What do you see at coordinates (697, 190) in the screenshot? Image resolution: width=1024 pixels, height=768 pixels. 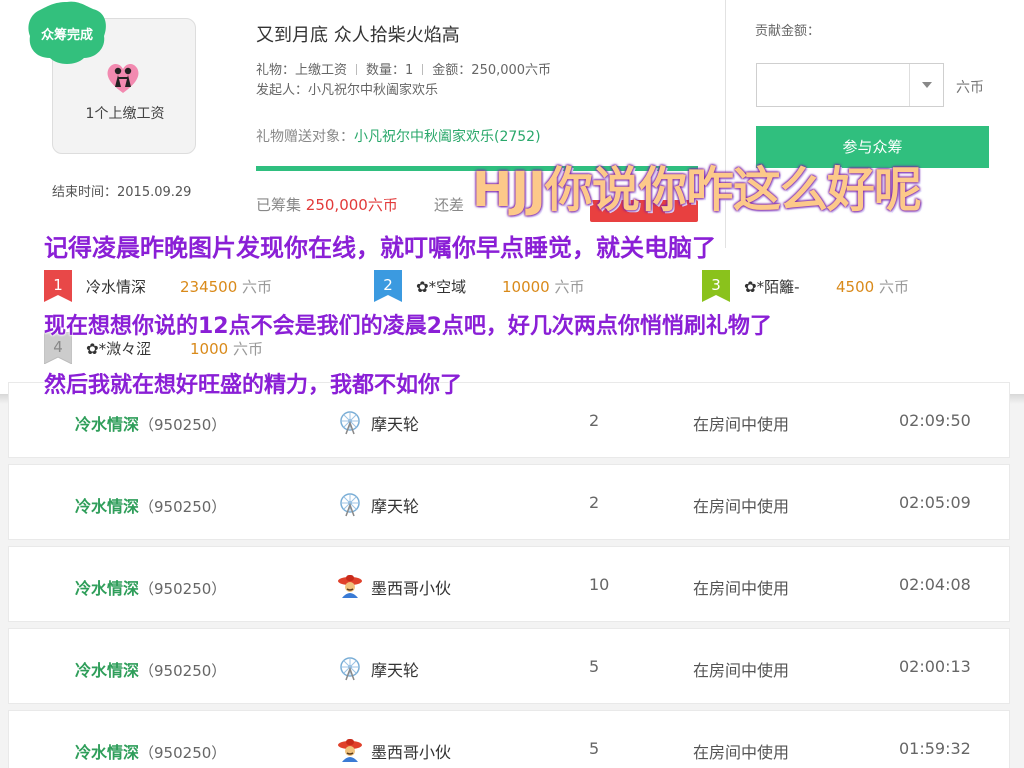 I see `overlay-caption-title: HJJ你说你咋这么好呢` at bounding box center [697, 190].